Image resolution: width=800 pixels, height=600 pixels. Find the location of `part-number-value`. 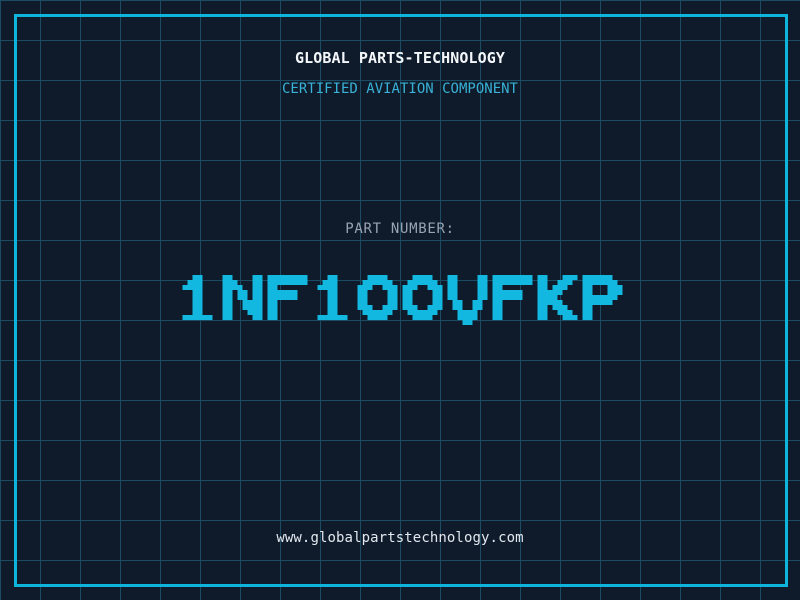

part-number-value is located at coordinates (400, 300).